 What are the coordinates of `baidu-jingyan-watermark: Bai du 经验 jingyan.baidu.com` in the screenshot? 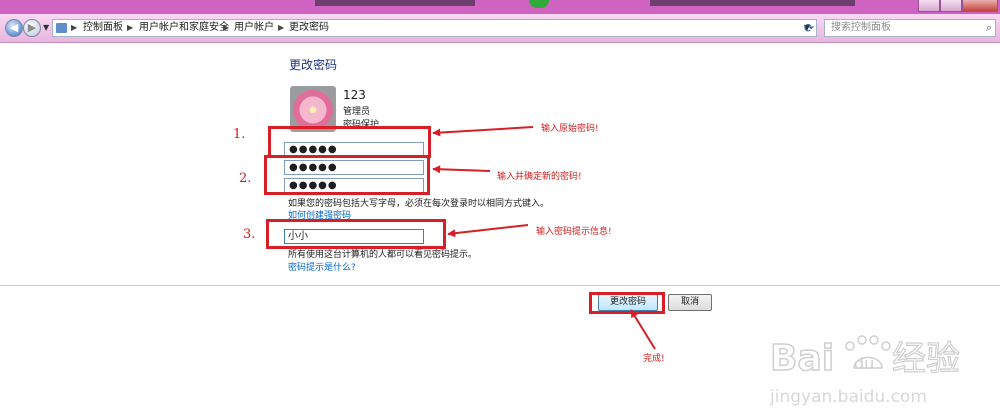 It's located at (865, 371).